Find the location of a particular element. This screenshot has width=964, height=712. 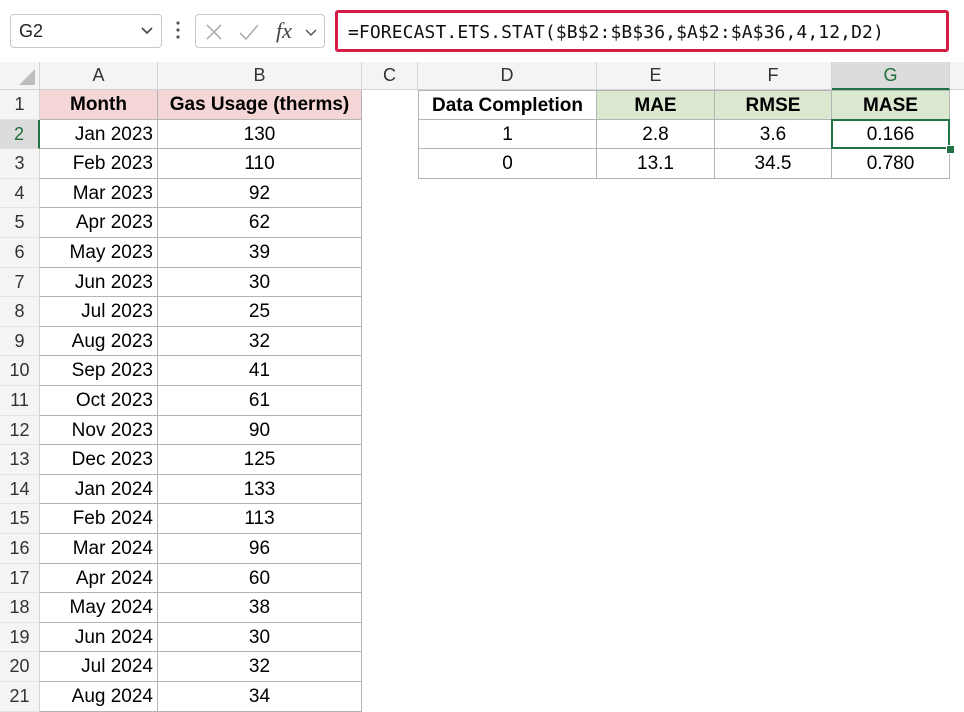

cell-month: May 2023 is located at coordinates (99, 253).